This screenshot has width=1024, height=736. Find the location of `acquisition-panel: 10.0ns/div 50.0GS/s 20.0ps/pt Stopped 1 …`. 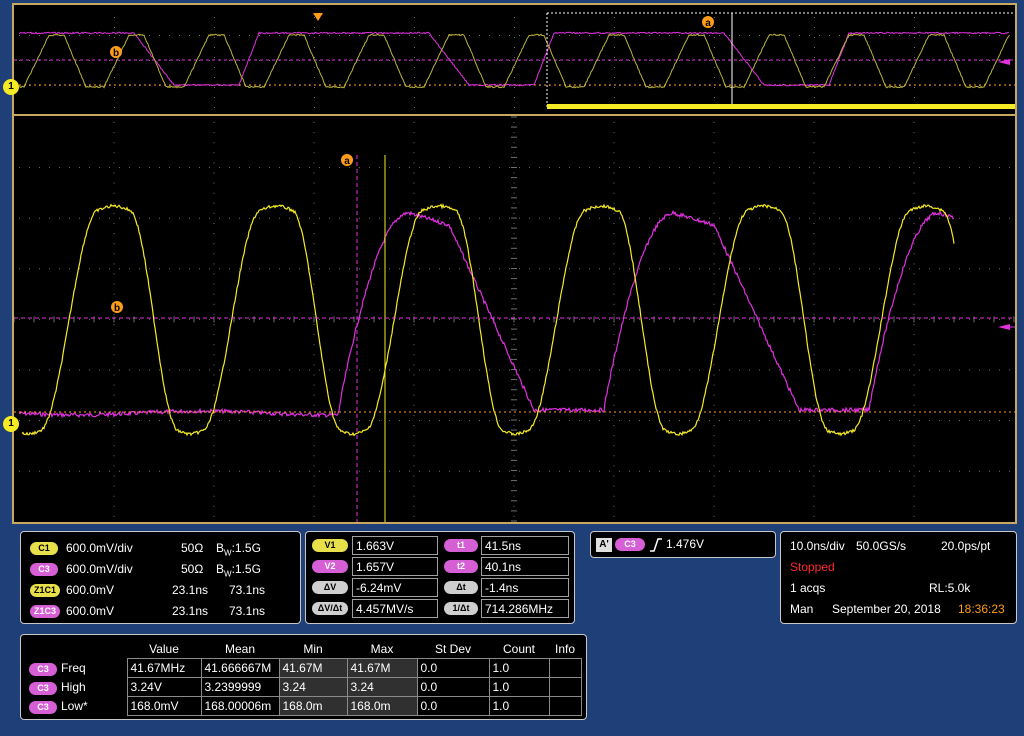

acquisition-panel: 10.0ns/div 50.0GS/s 20.0ps/pt Stopped 1 … is located at coordinates (898, 577).